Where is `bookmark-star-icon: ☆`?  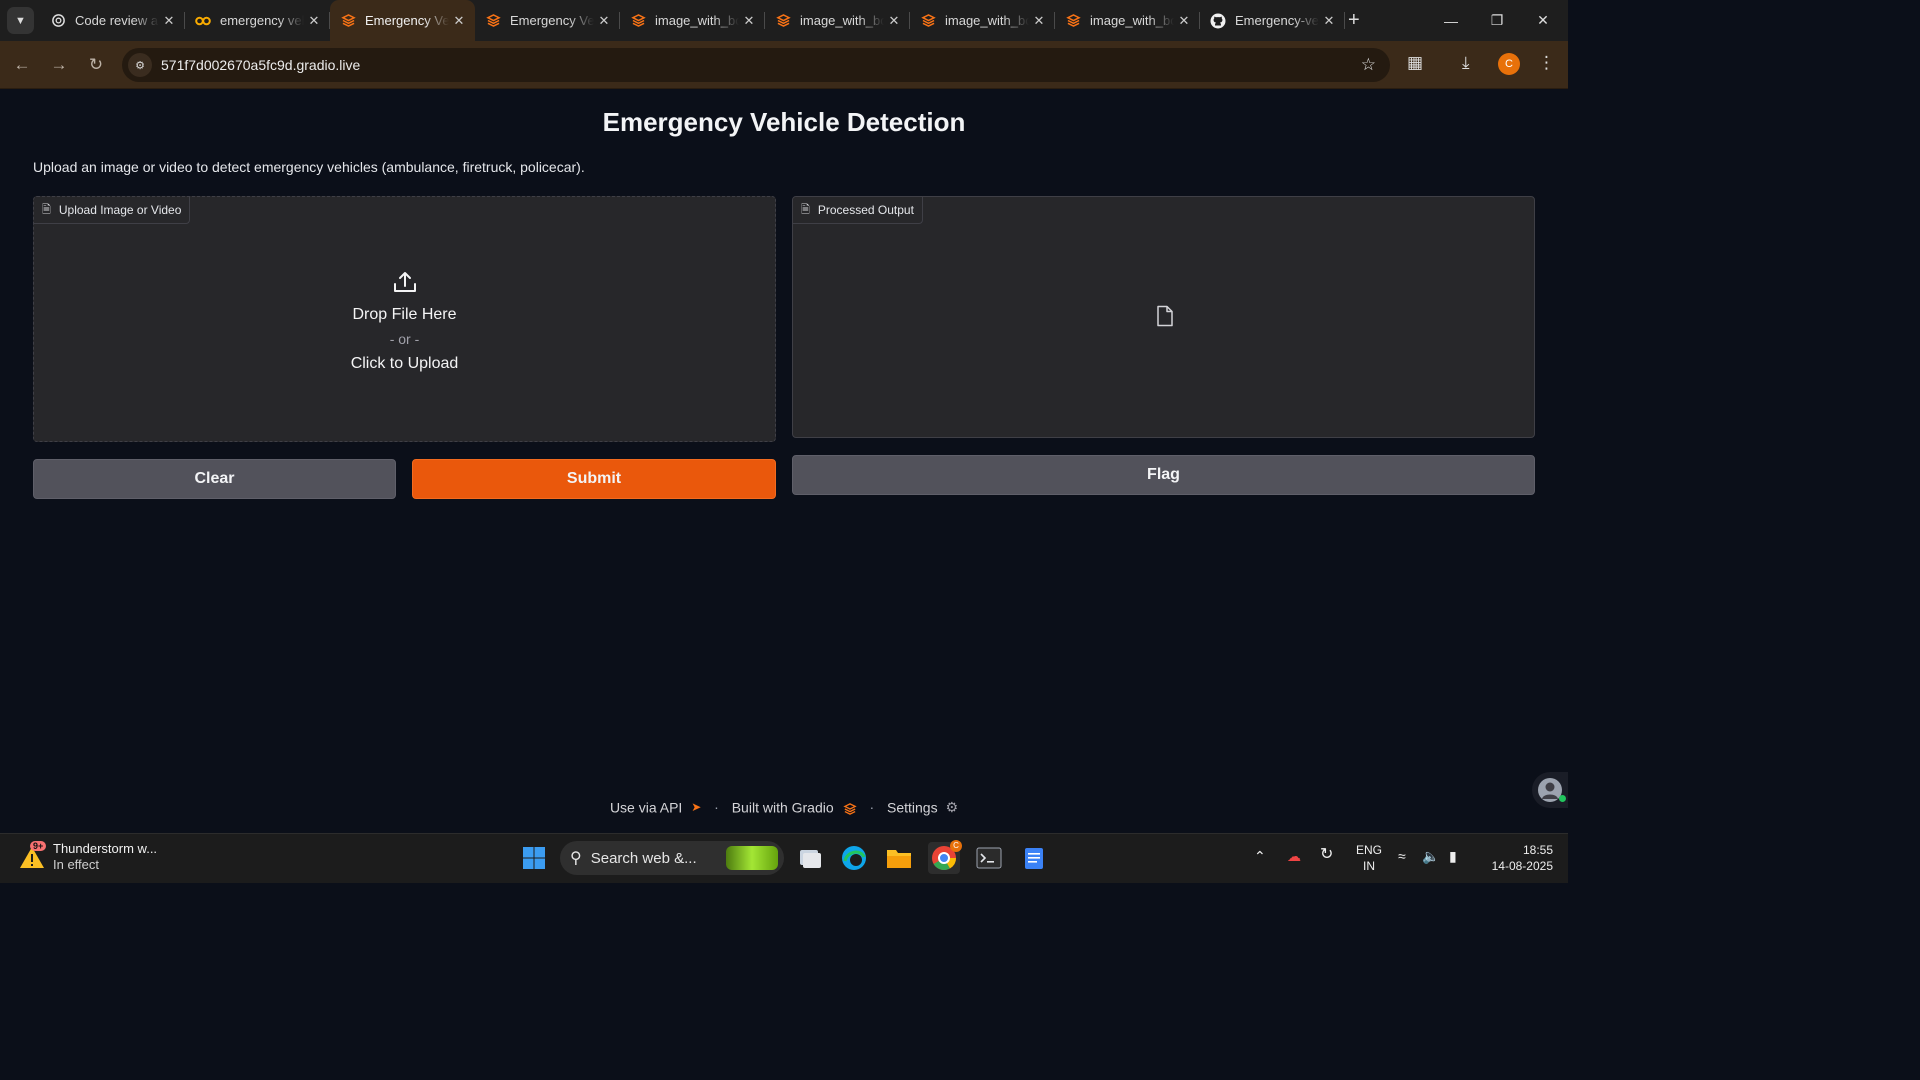 bookmark-star-icon: ☆ is located at coordinates (1368, 65).